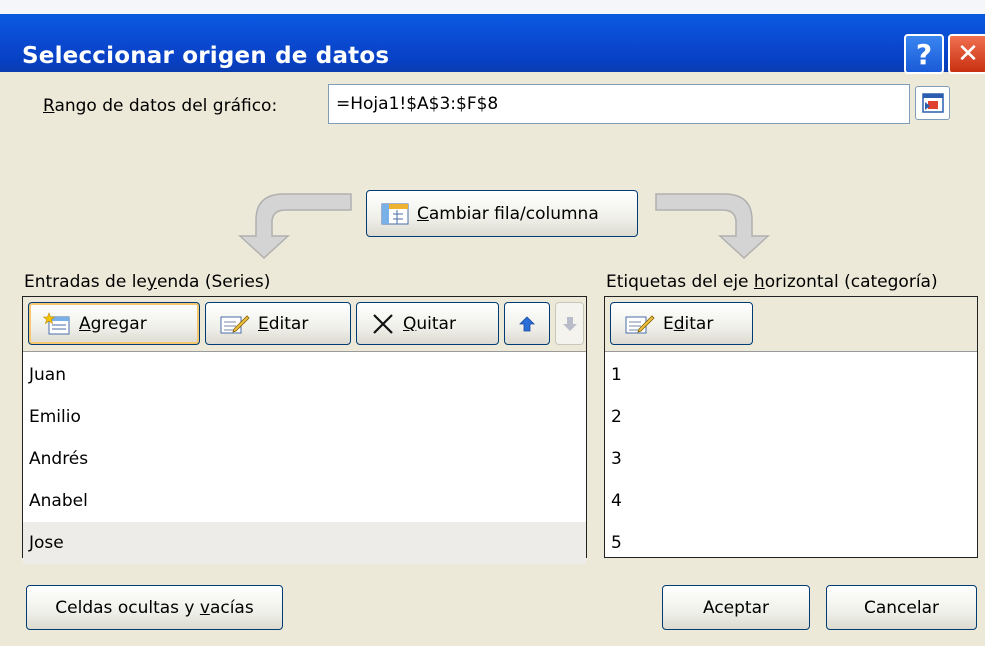 This screenshot has width=985, height=646. Describe the element at coordinates (791, 417) in the screenshot. I see `list-item: 2` at that location.